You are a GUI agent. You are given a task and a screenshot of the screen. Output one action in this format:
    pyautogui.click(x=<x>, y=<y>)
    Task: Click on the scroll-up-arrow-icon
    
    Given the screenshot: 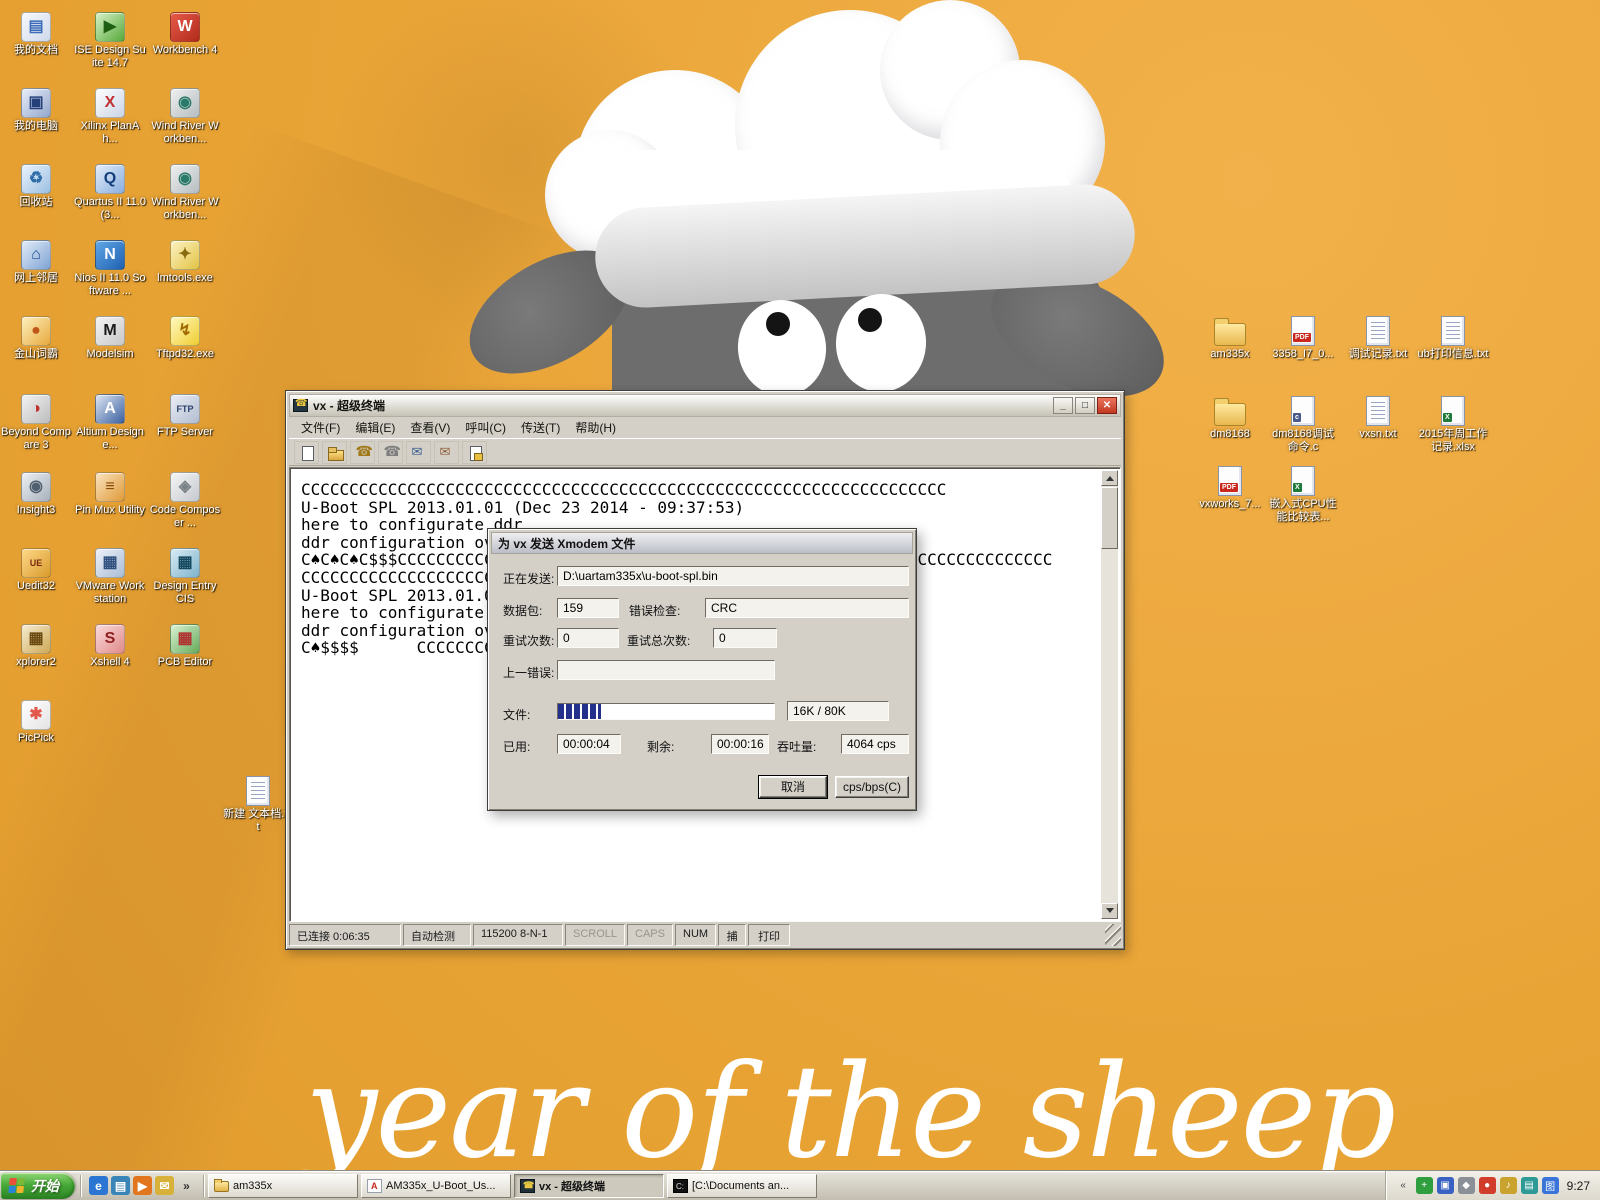 What is the action you would take?
    pyautogui.click(x=1109, y=478)
    